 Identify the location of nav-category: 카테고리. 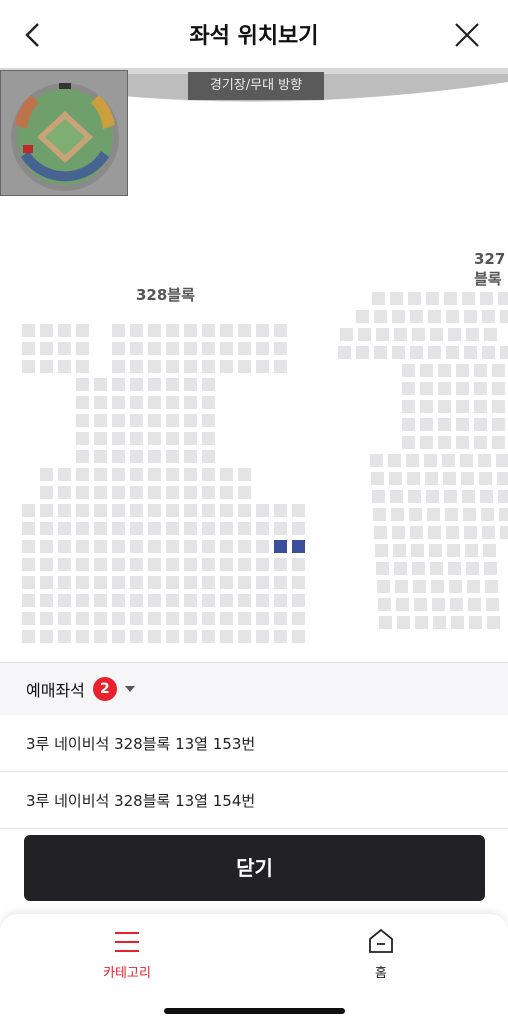
(127, 953).